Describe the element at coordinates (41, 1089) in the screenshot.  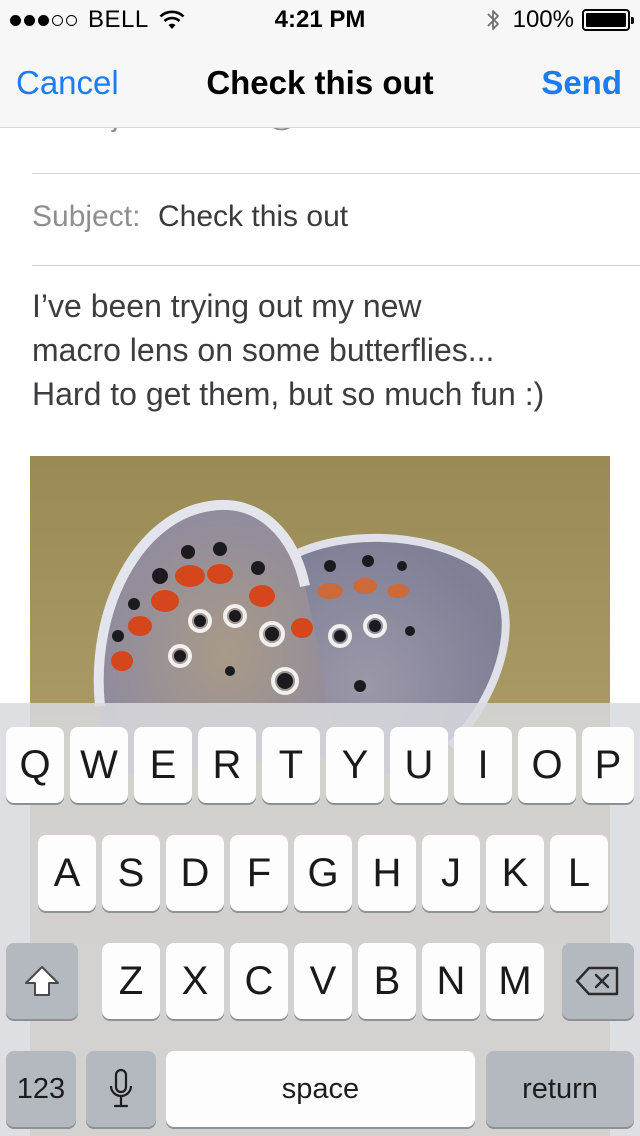
I see `numbers-key: 123` at that location.